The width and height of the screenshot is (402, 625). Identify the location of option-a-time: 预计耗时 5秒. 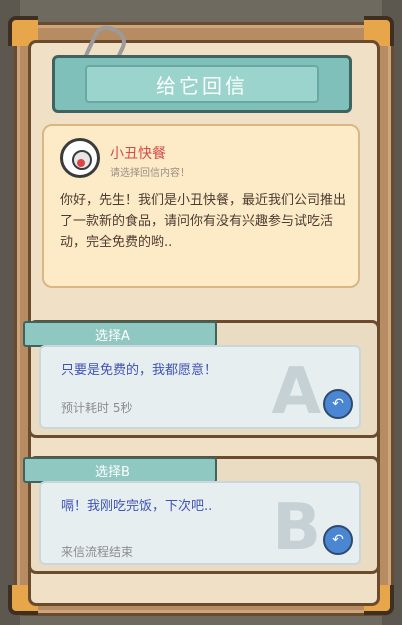
(97, 408).